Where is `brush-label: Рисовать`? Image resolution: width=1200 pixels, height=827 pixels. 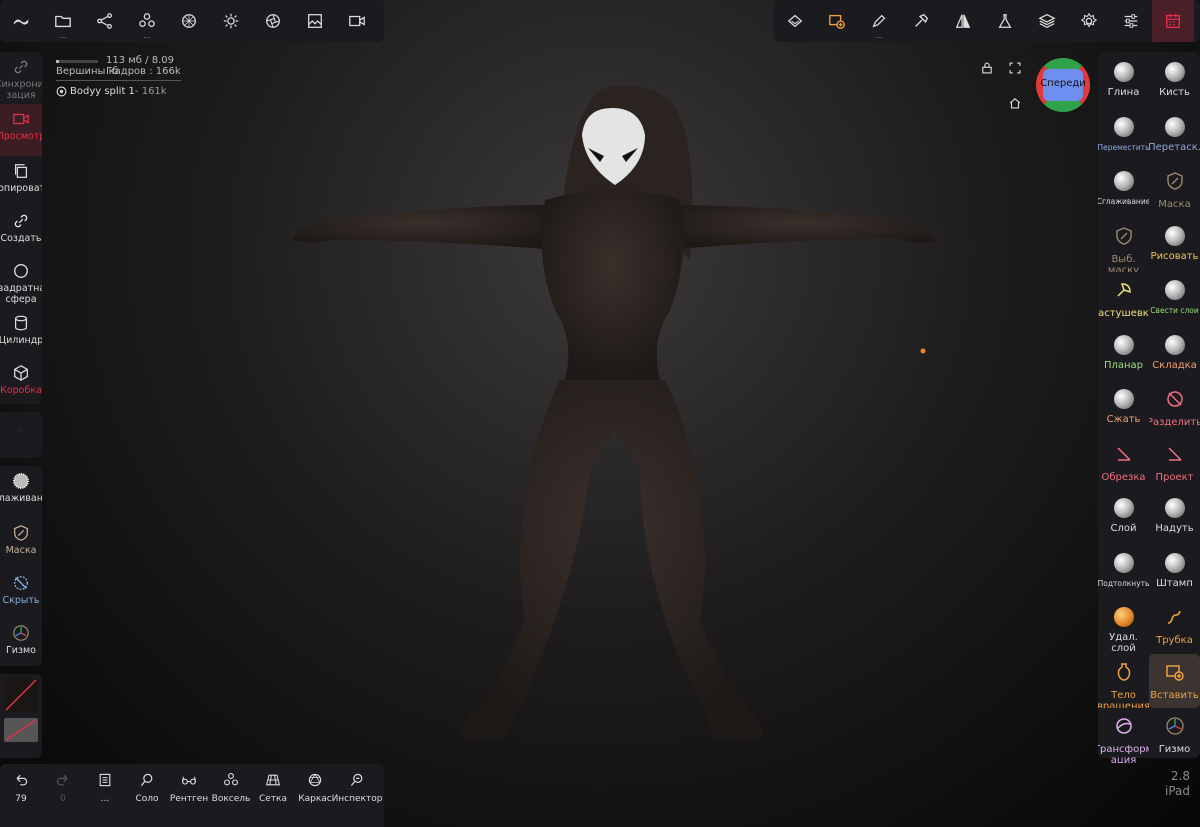
brush-label: Рисовать is located at coordinates (1174, 256).